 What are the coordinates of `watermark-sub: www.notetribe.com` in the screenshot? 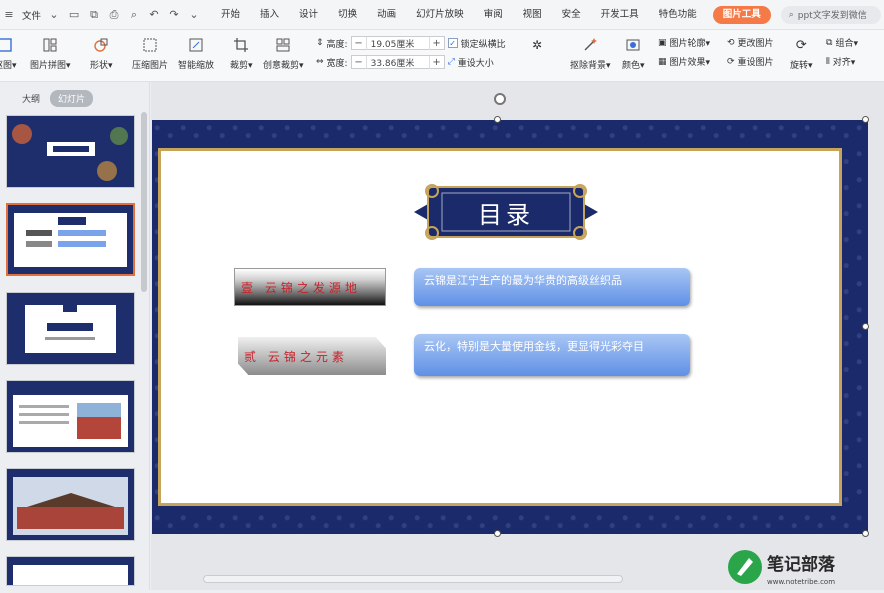 It's located at (801, 582).